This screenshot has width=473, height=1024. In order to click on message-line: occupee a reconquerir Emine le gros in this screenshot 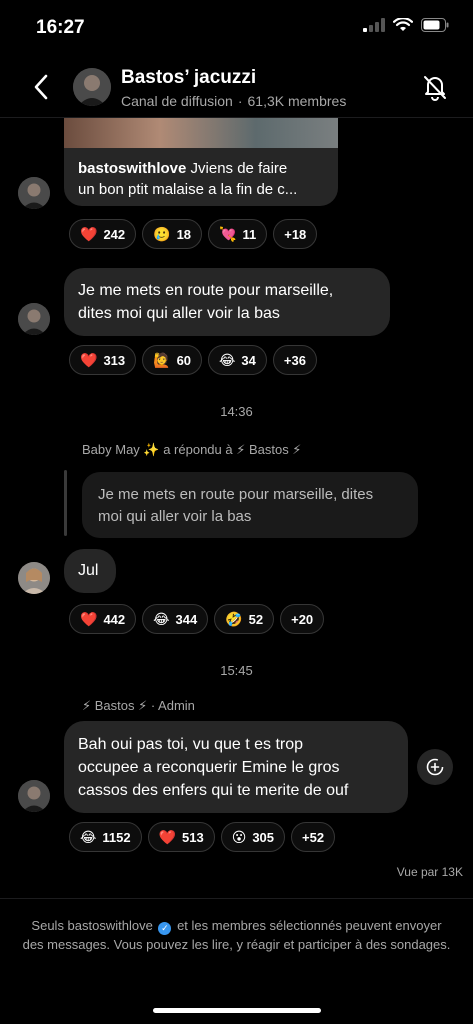, I will do `click(209, 767)`.